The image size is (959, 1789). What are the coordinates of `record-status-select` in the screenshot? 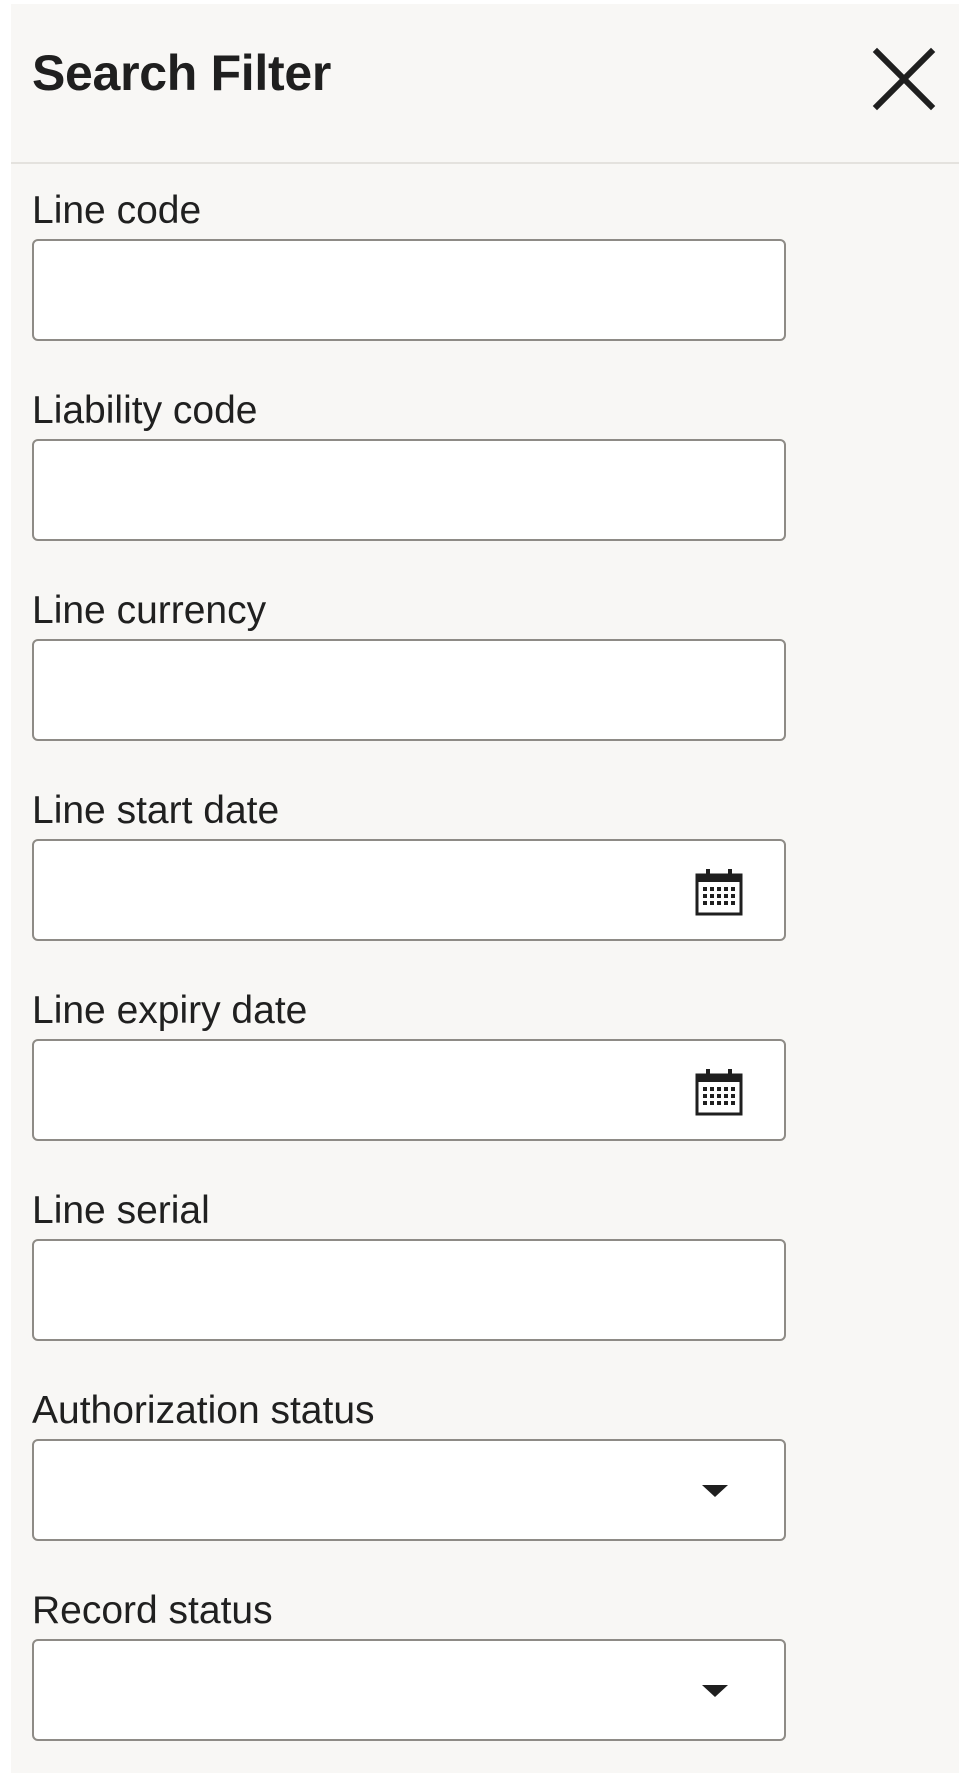 It's located at (409, 1690).